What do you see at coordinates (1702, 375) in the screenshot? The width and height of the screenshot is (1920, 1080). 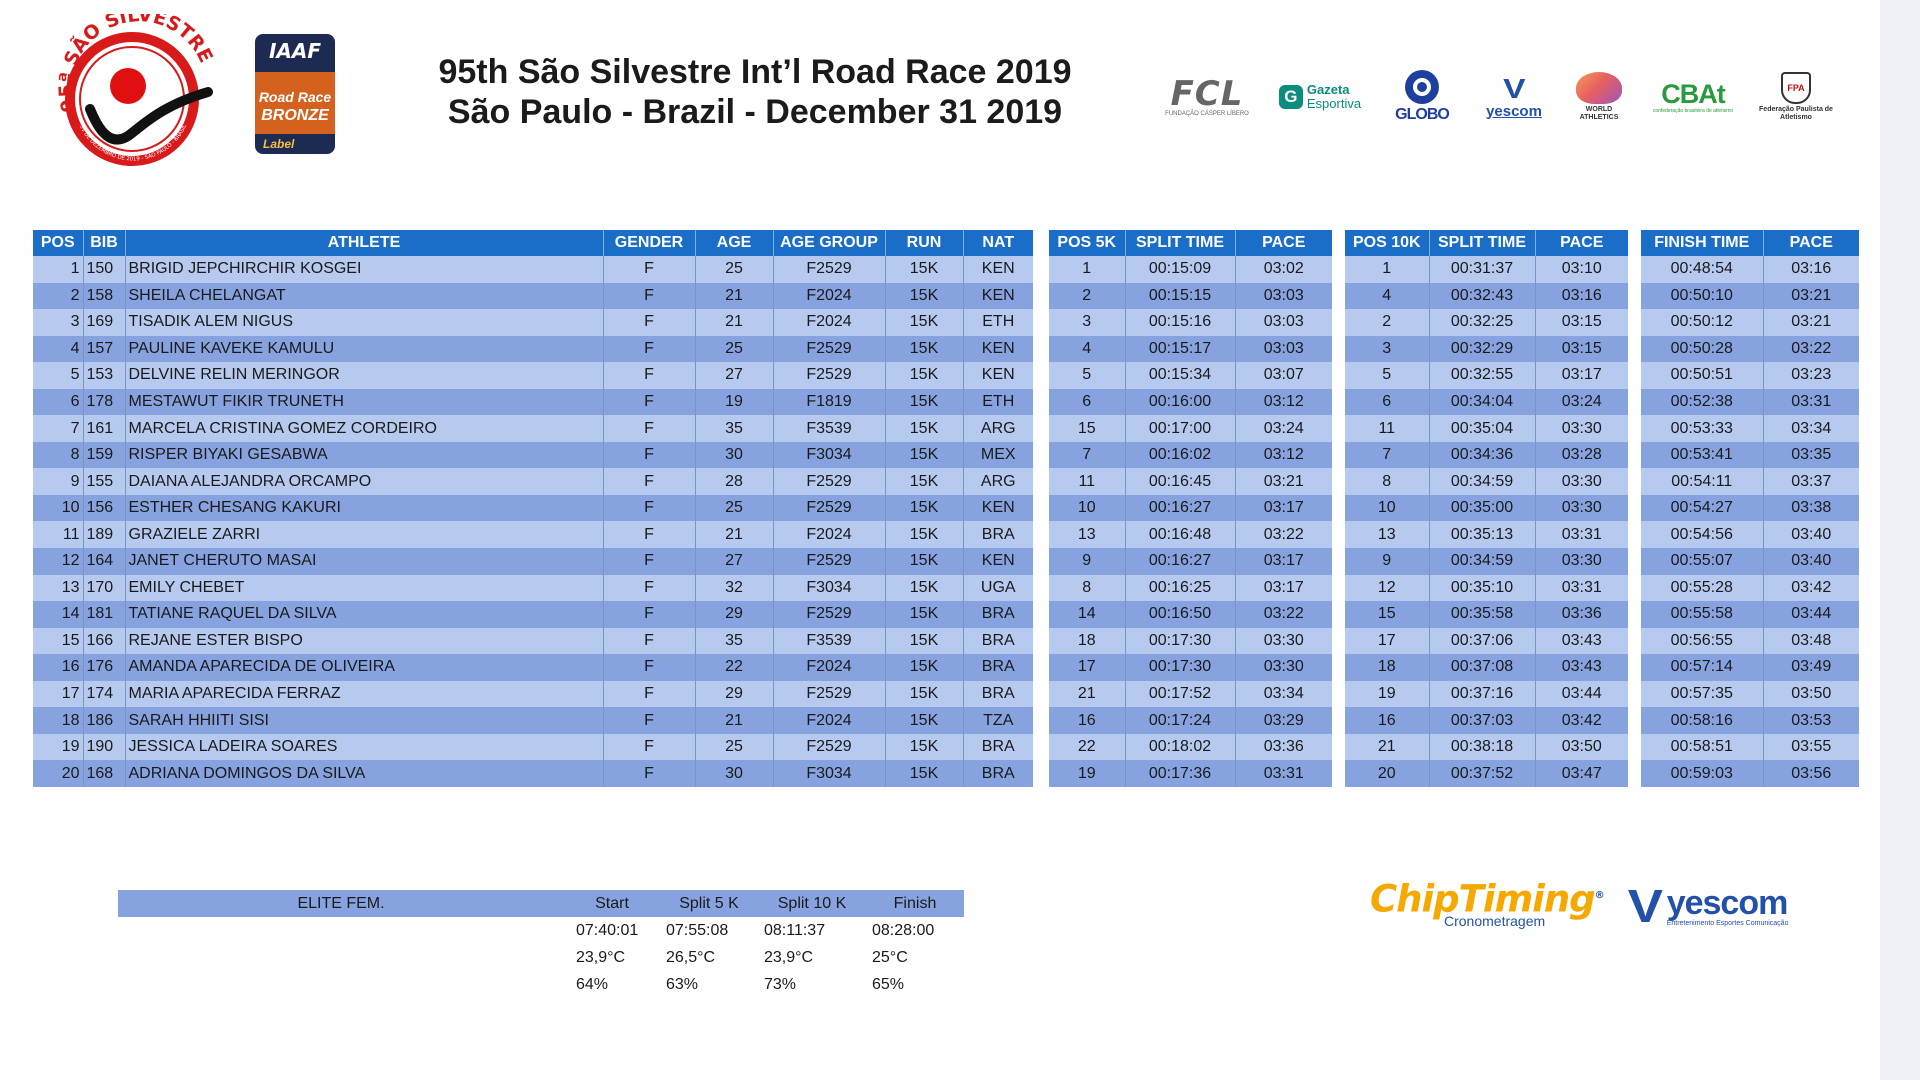 I see `finish-cell: 00:50:51` at bounding box center [1702, 375].